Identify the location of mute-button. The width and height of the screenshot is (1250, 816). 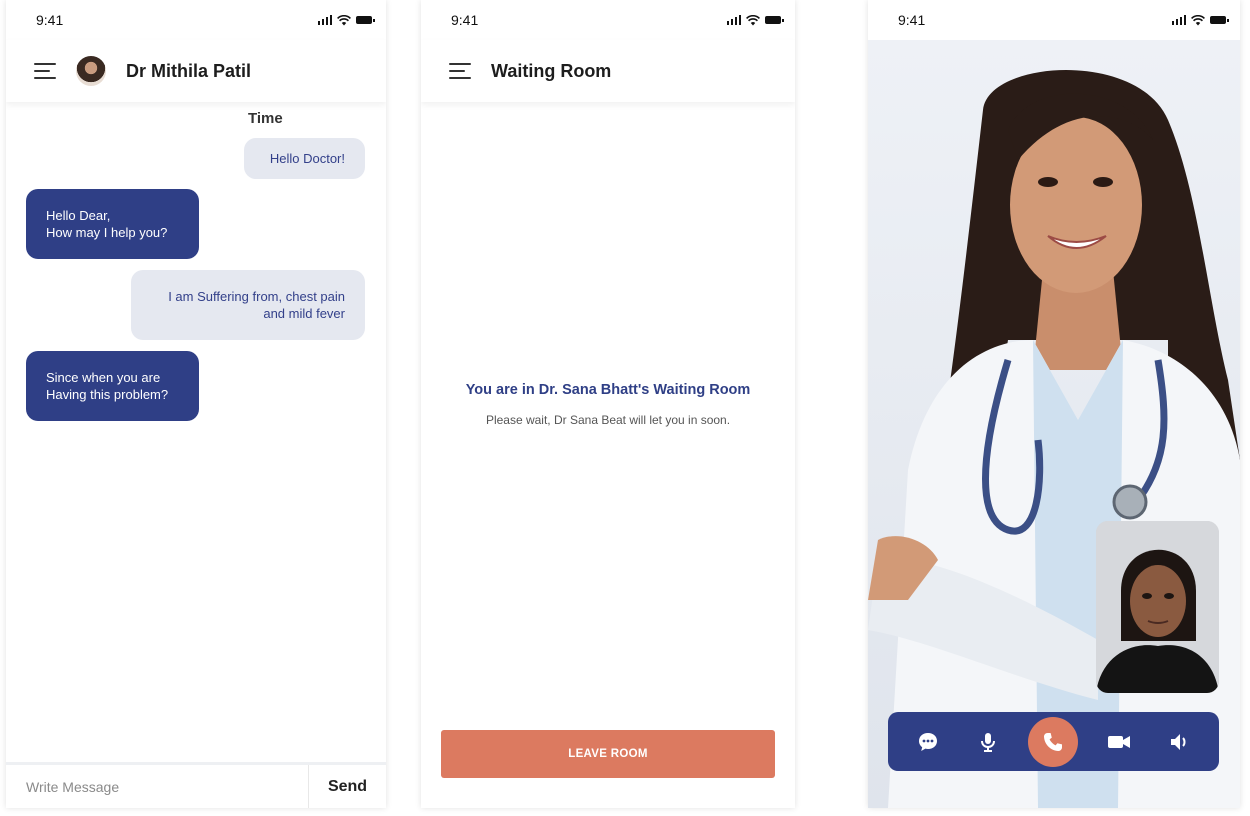
(988, 742).